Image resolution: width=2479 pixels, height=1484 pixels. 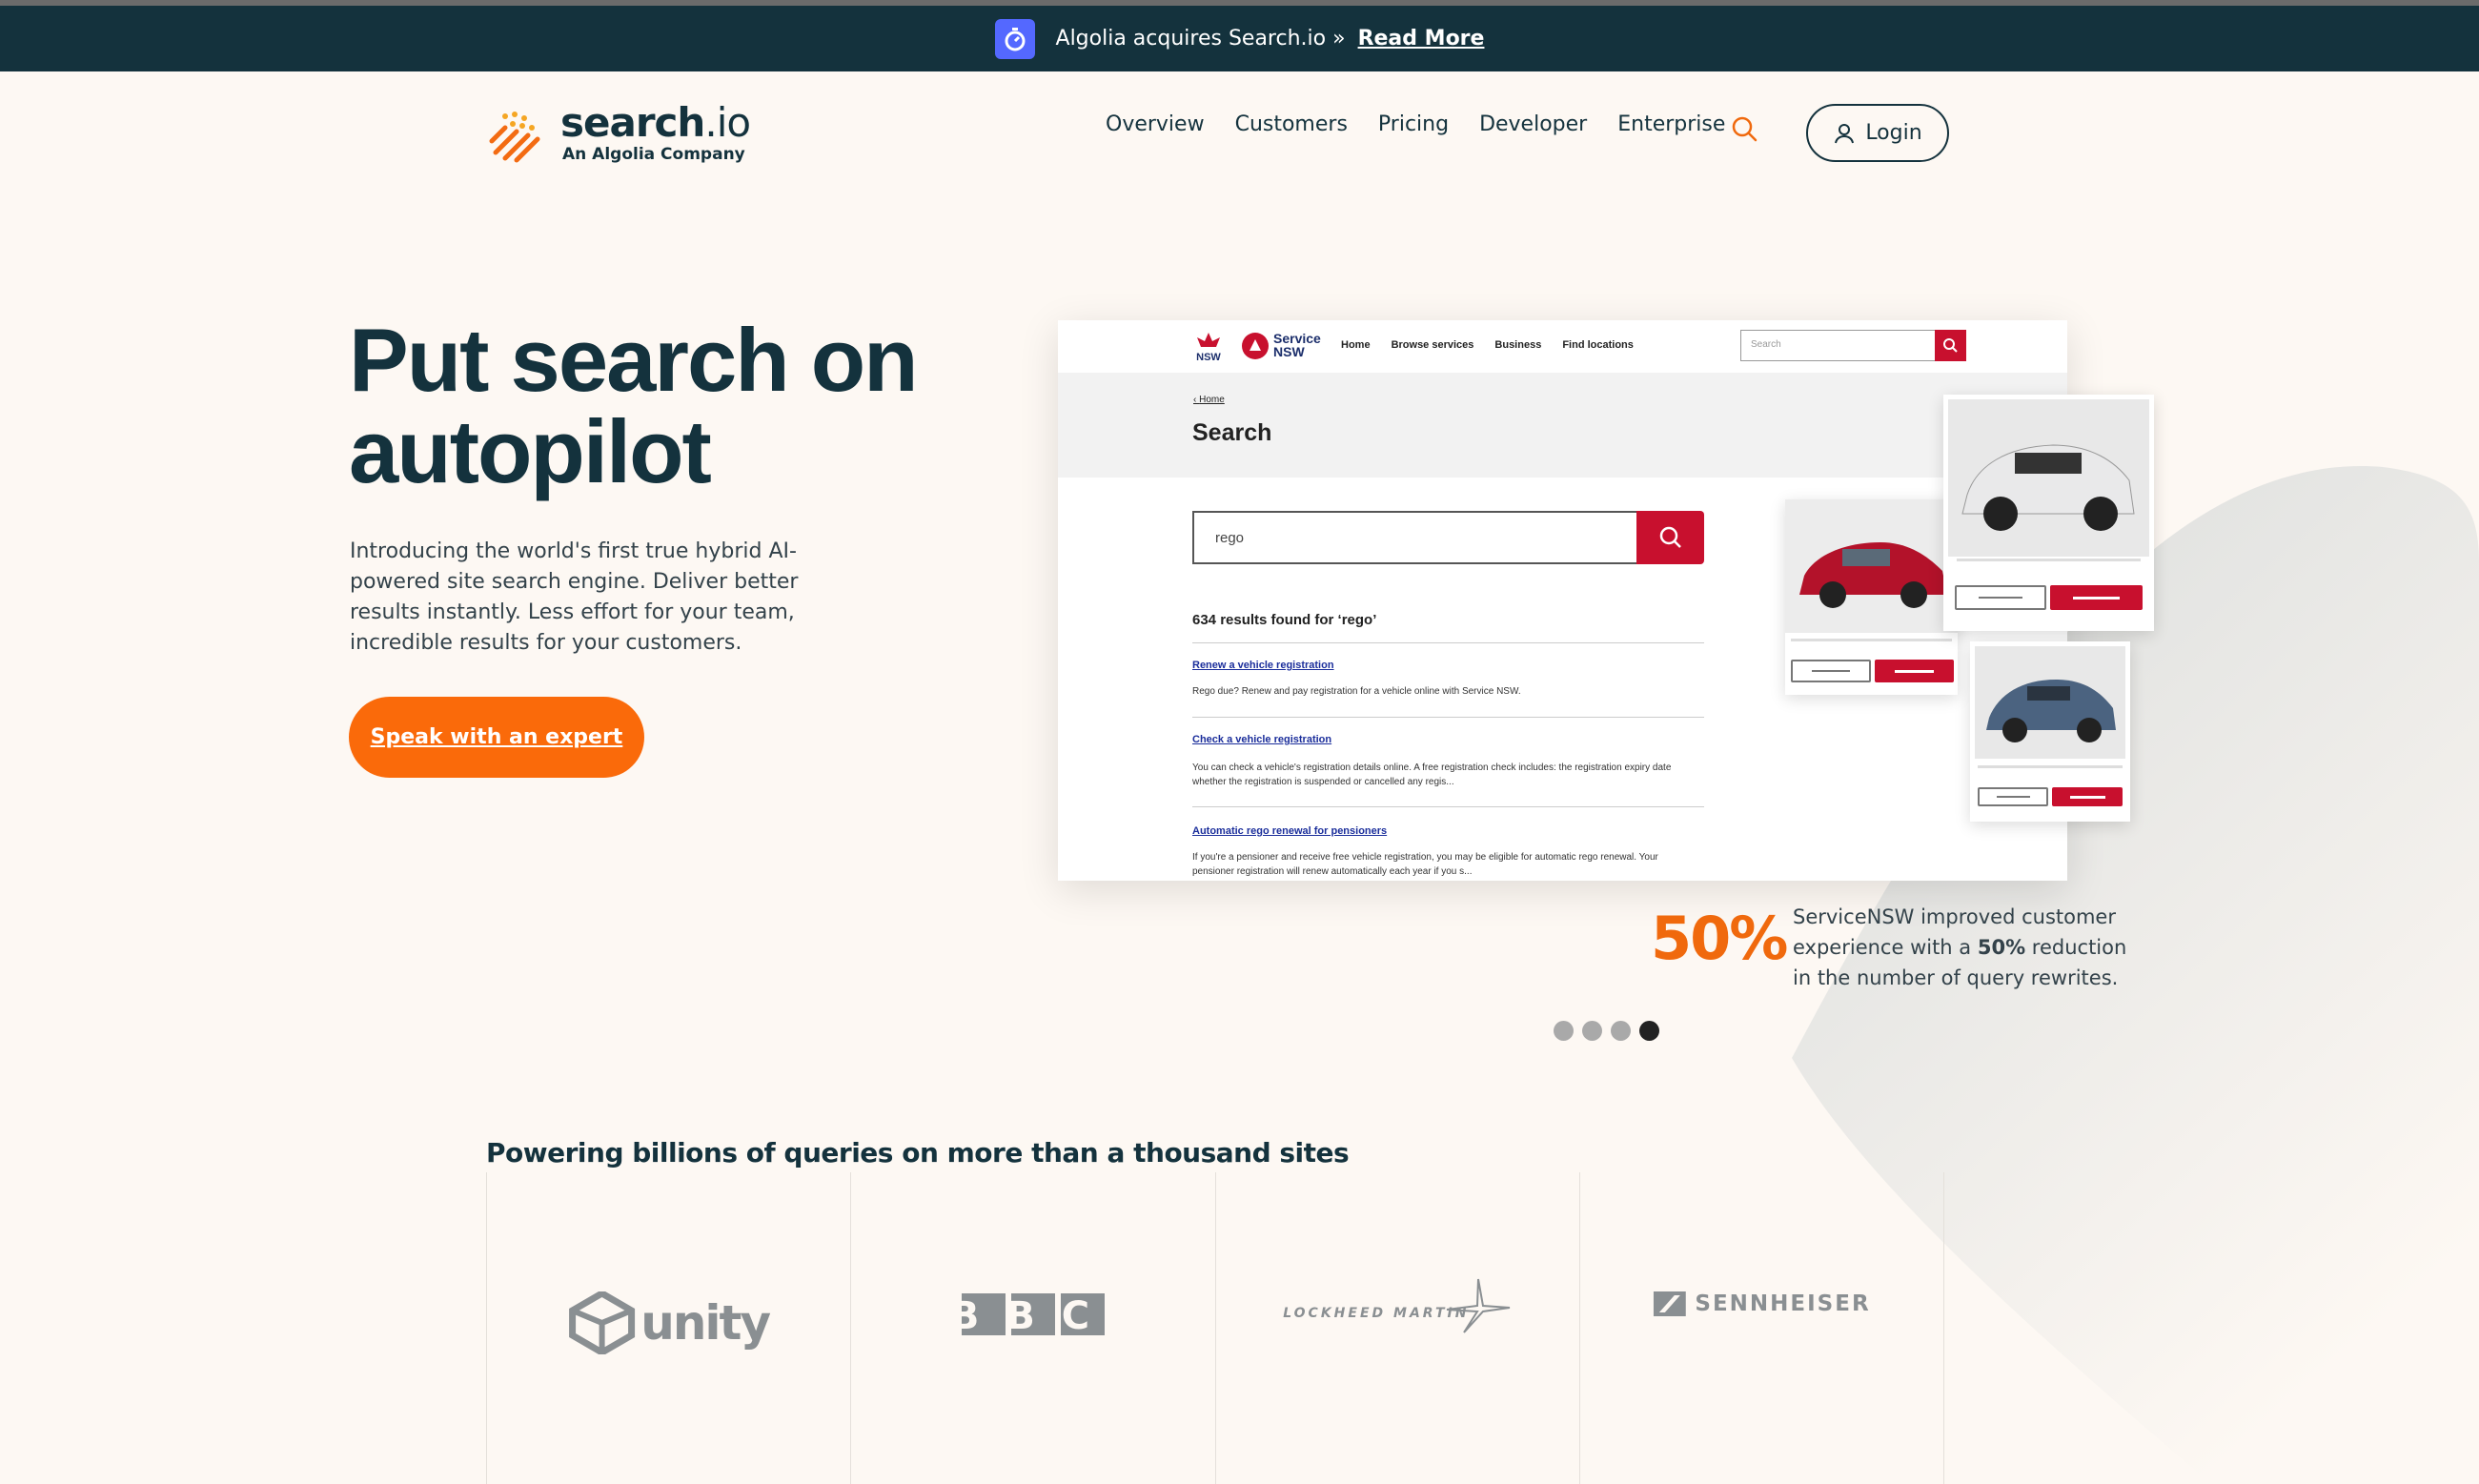 I want to click on mock-search-field: Search, so click(x=1853, y=346).